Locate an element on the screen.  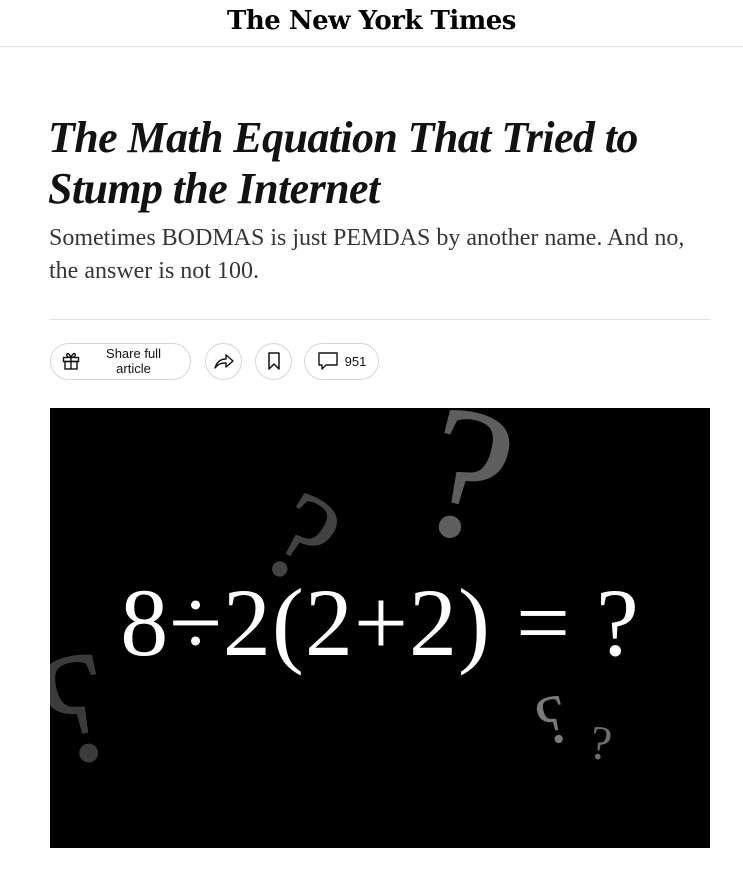
share-toolbar: Share full article 951 is located at coordinates (214, 361).